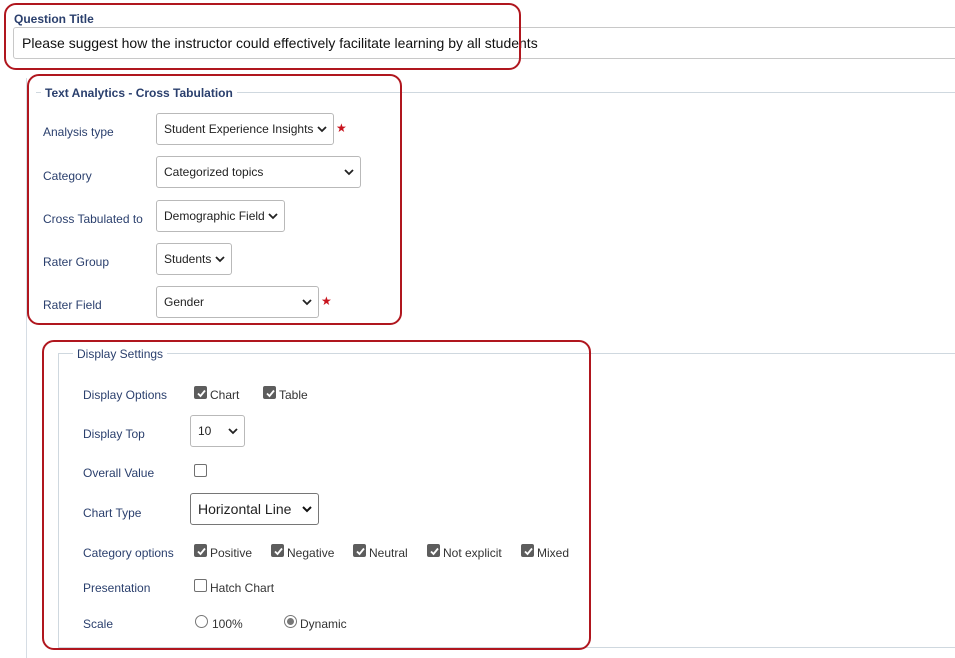  What do you see at coordinates (262, 36) in the screenshot?
I see `highlight-question-title` at bounding box center [262, 36].